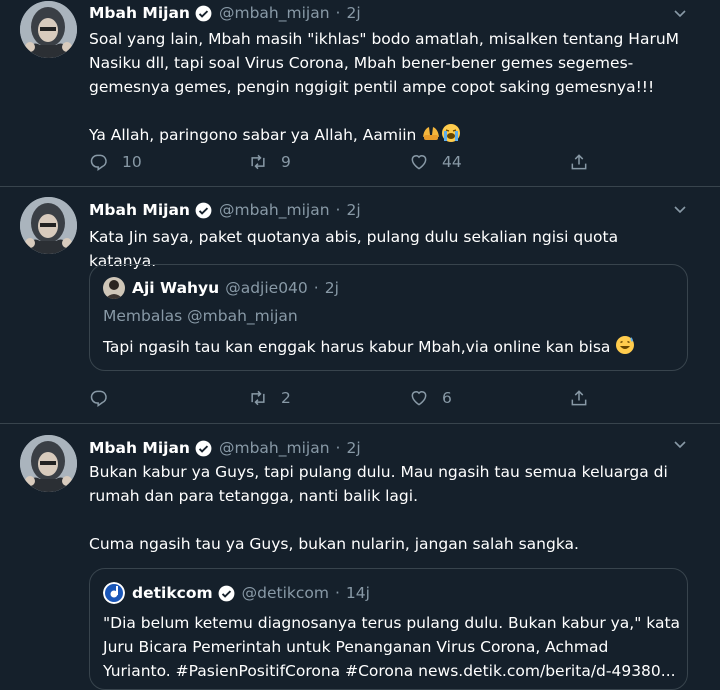 The image size is (720, 690). I want to click on like-button: 44, so click(435, 162).